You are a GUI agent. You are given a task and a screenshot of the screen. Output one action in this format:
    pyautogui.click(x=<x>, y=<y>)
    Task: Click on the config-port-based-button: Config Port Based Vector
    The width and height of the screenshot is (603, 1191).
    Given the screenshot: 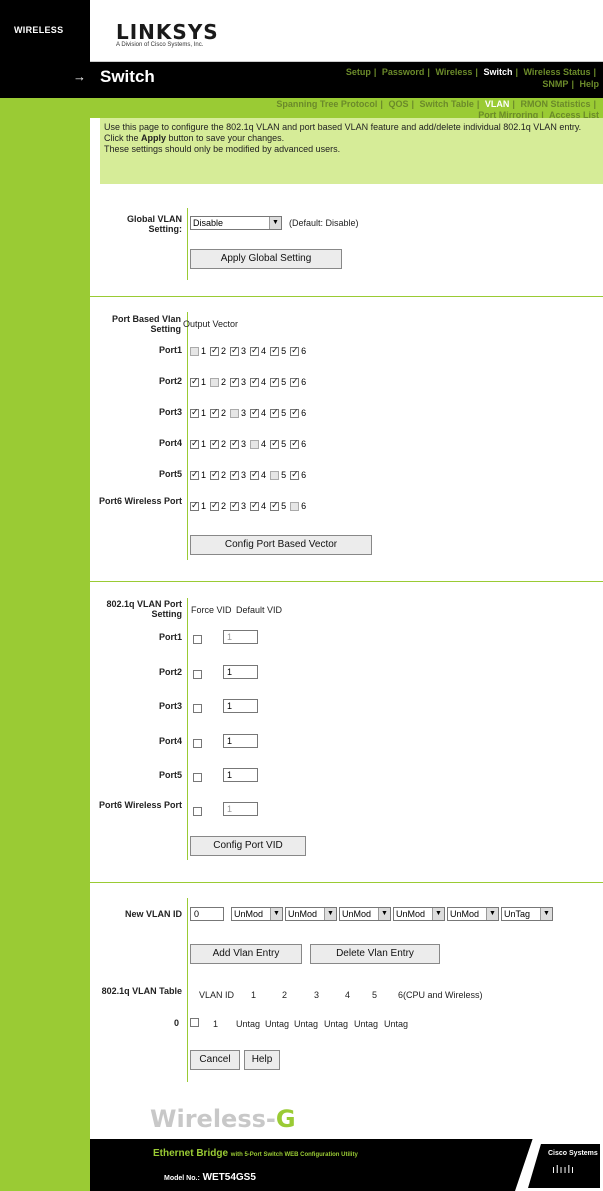 What is the action you would take?
    pyautogui.click(x=281, y=545)
    